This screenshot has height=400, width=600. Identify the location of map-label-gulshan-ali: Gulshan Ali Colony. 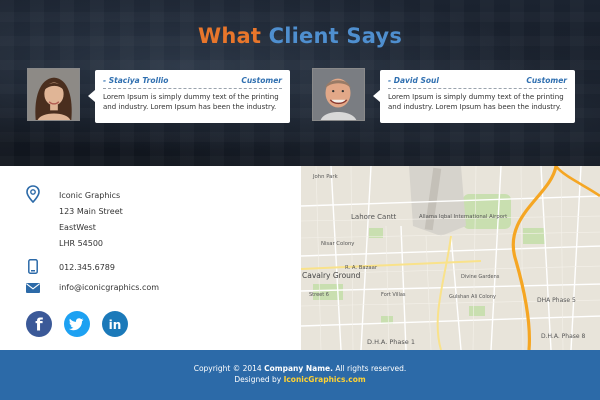
(472, 297).